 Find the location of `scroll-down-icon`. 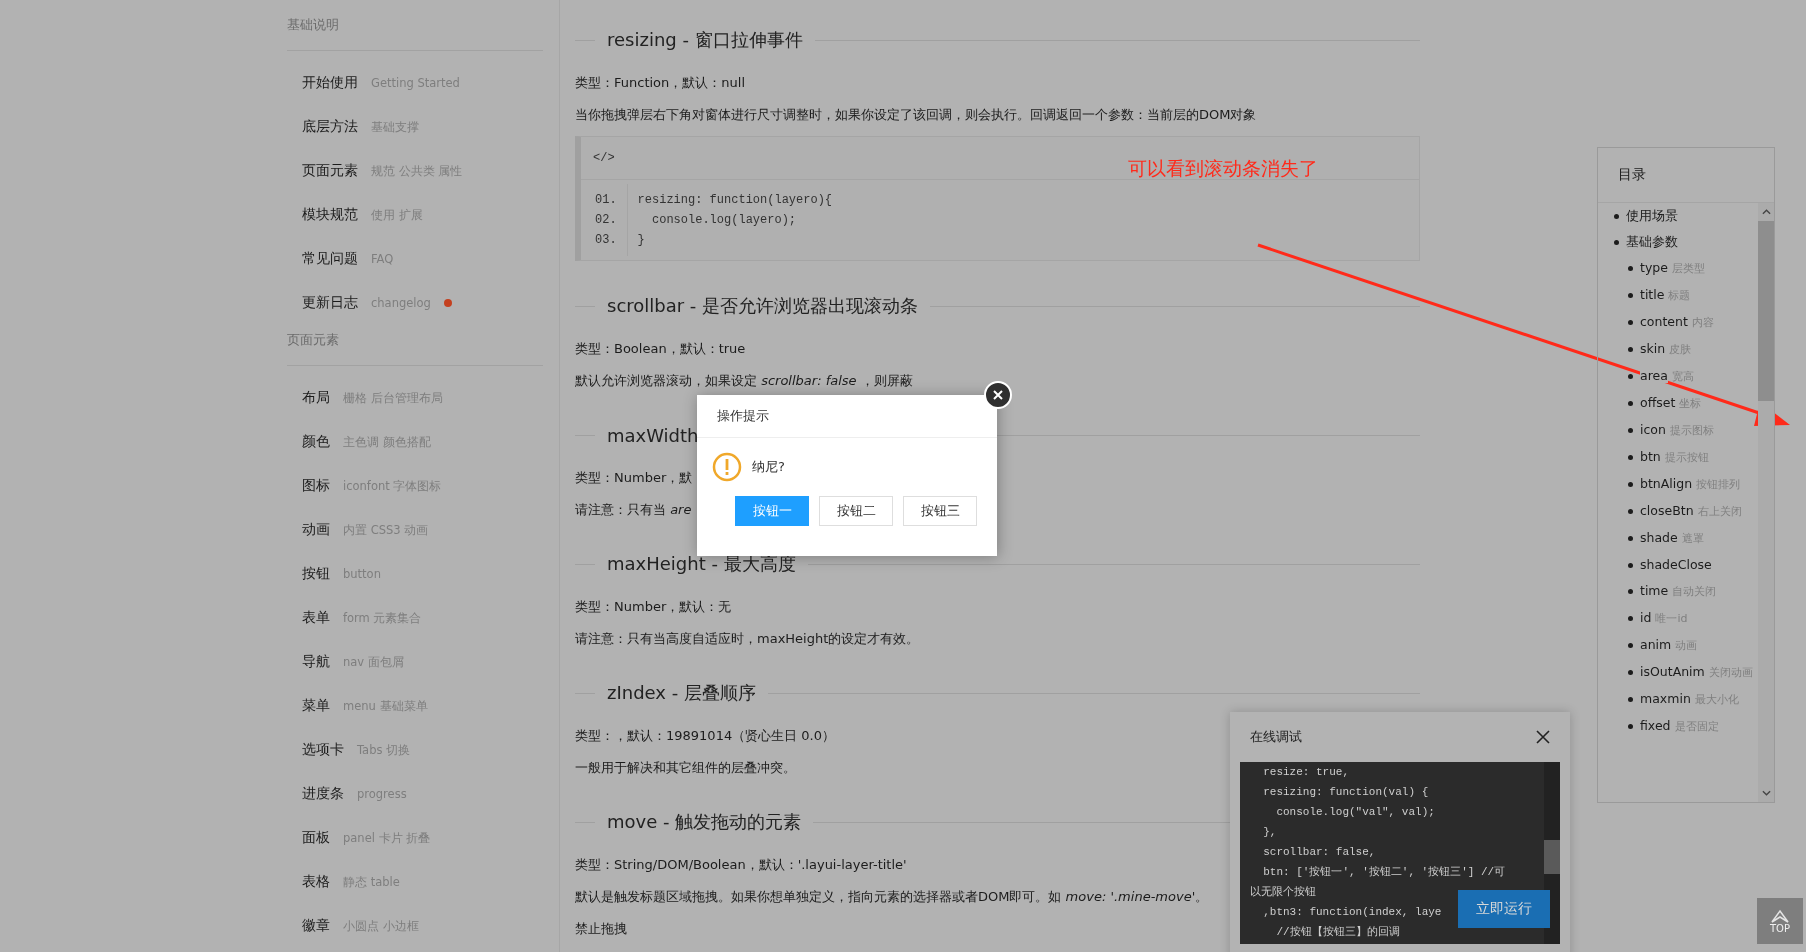

scroll-down-icon is located at coordinates (1766, 793).